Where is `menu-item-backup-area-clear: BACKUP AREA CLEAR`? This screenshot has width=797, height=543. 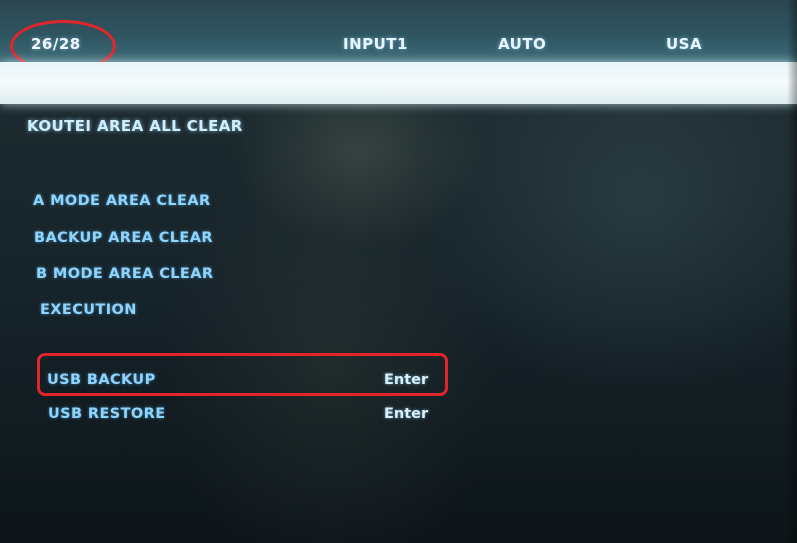
menu-item-backup-area-clear: BACKUP AREA CLEAR is located at coordinates (123, 238).